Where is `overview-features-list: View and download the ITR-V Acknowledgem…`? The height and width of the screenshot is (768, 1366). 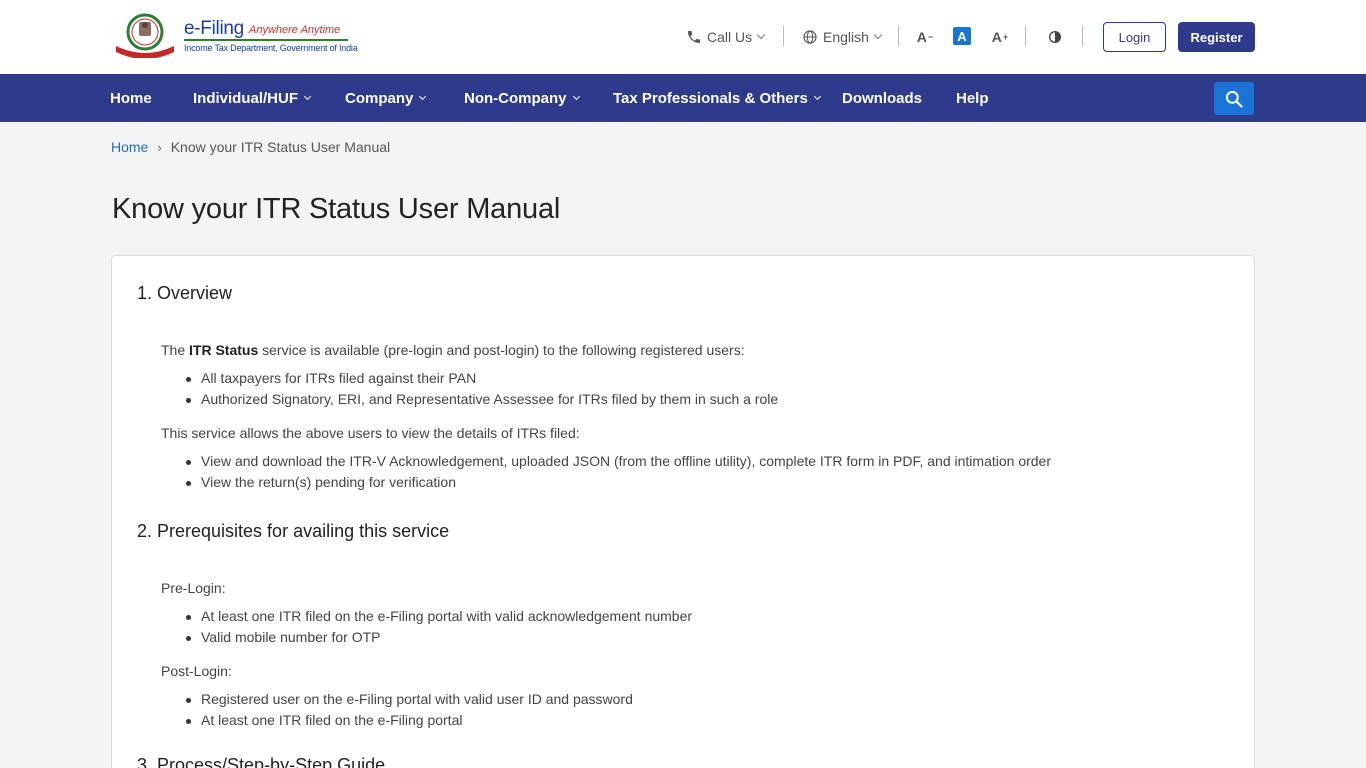
overview-features-list: View and download the ITR-V Acknowledgem… is located at coordinates (617, 472).